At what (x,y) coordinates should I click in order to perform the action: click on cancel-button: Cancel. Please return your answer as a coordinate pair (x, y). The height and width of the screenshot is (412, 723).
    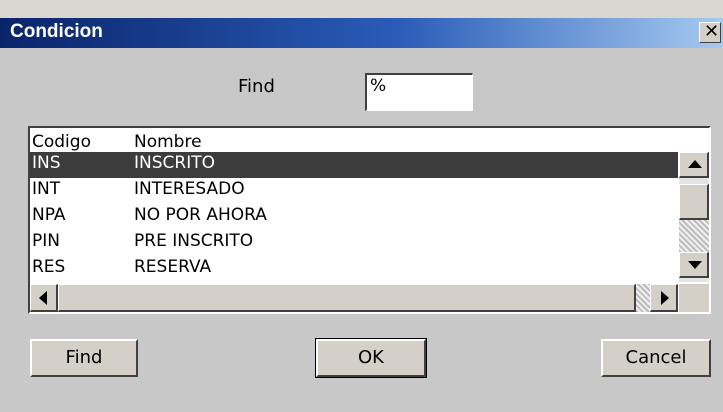
    Looking at the image, I should click on (656, 358).